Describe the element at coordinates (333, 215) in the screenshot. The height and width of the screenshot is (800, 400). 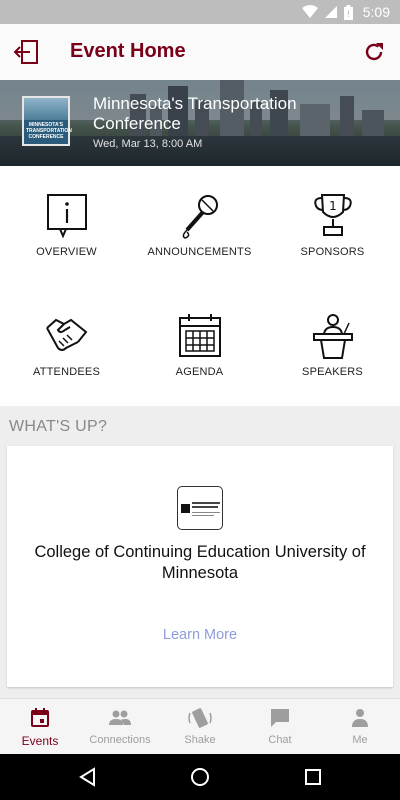
I see `trophy-icon: 1` at that location.